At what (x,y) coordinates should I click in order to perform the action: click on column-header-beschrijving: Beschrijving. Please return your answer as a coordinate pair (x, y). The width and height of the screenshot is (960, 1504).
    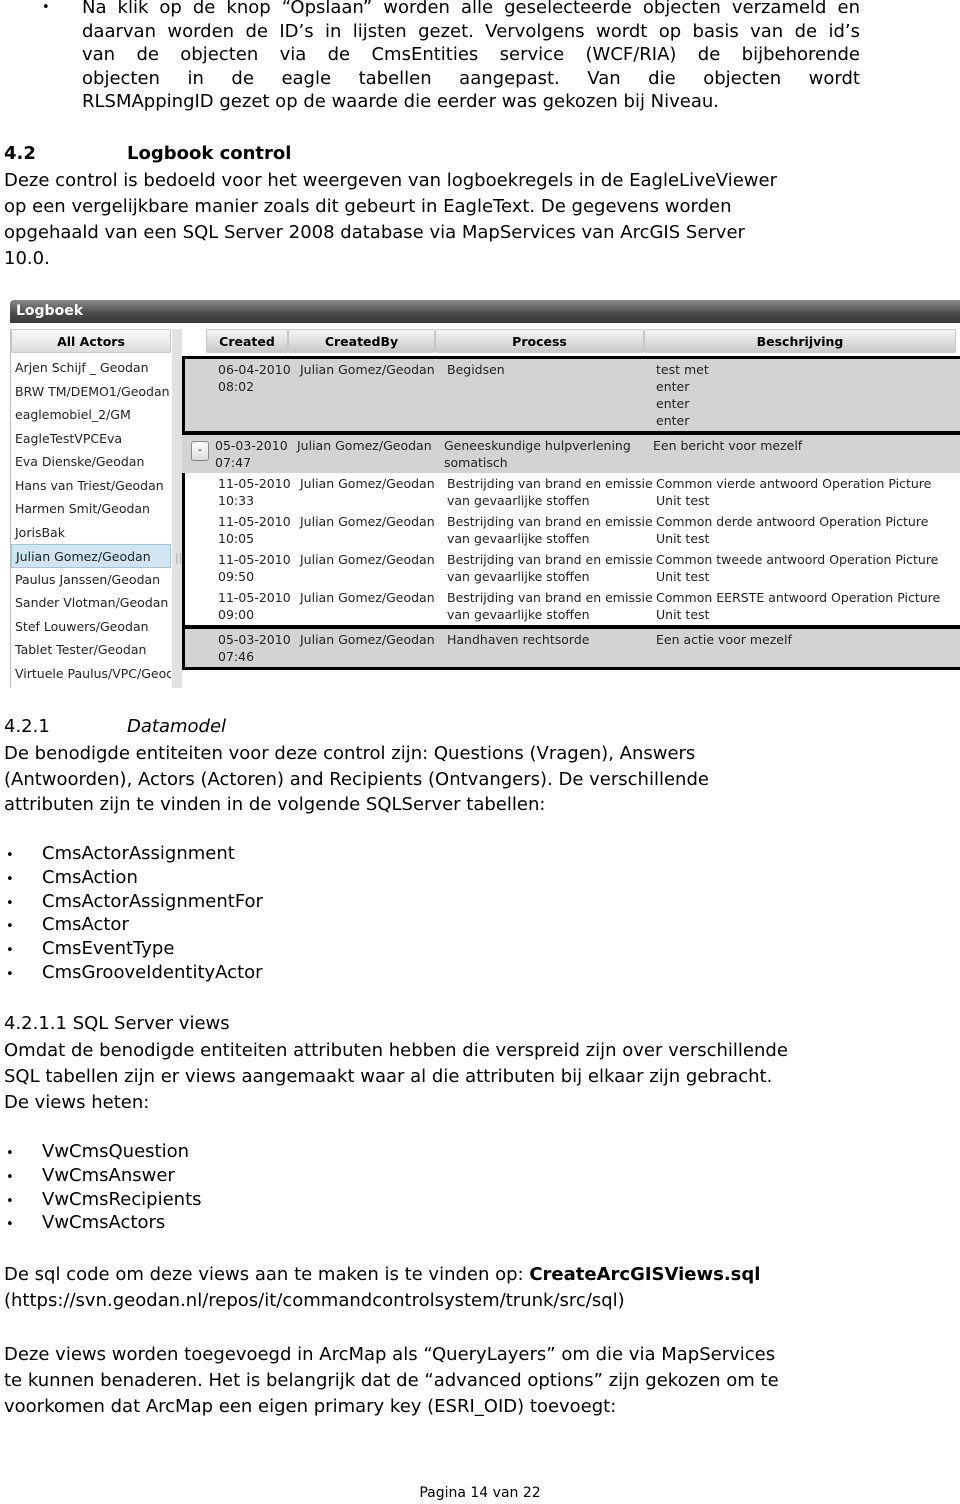
    Looking at the image, I should click on (800, 341).